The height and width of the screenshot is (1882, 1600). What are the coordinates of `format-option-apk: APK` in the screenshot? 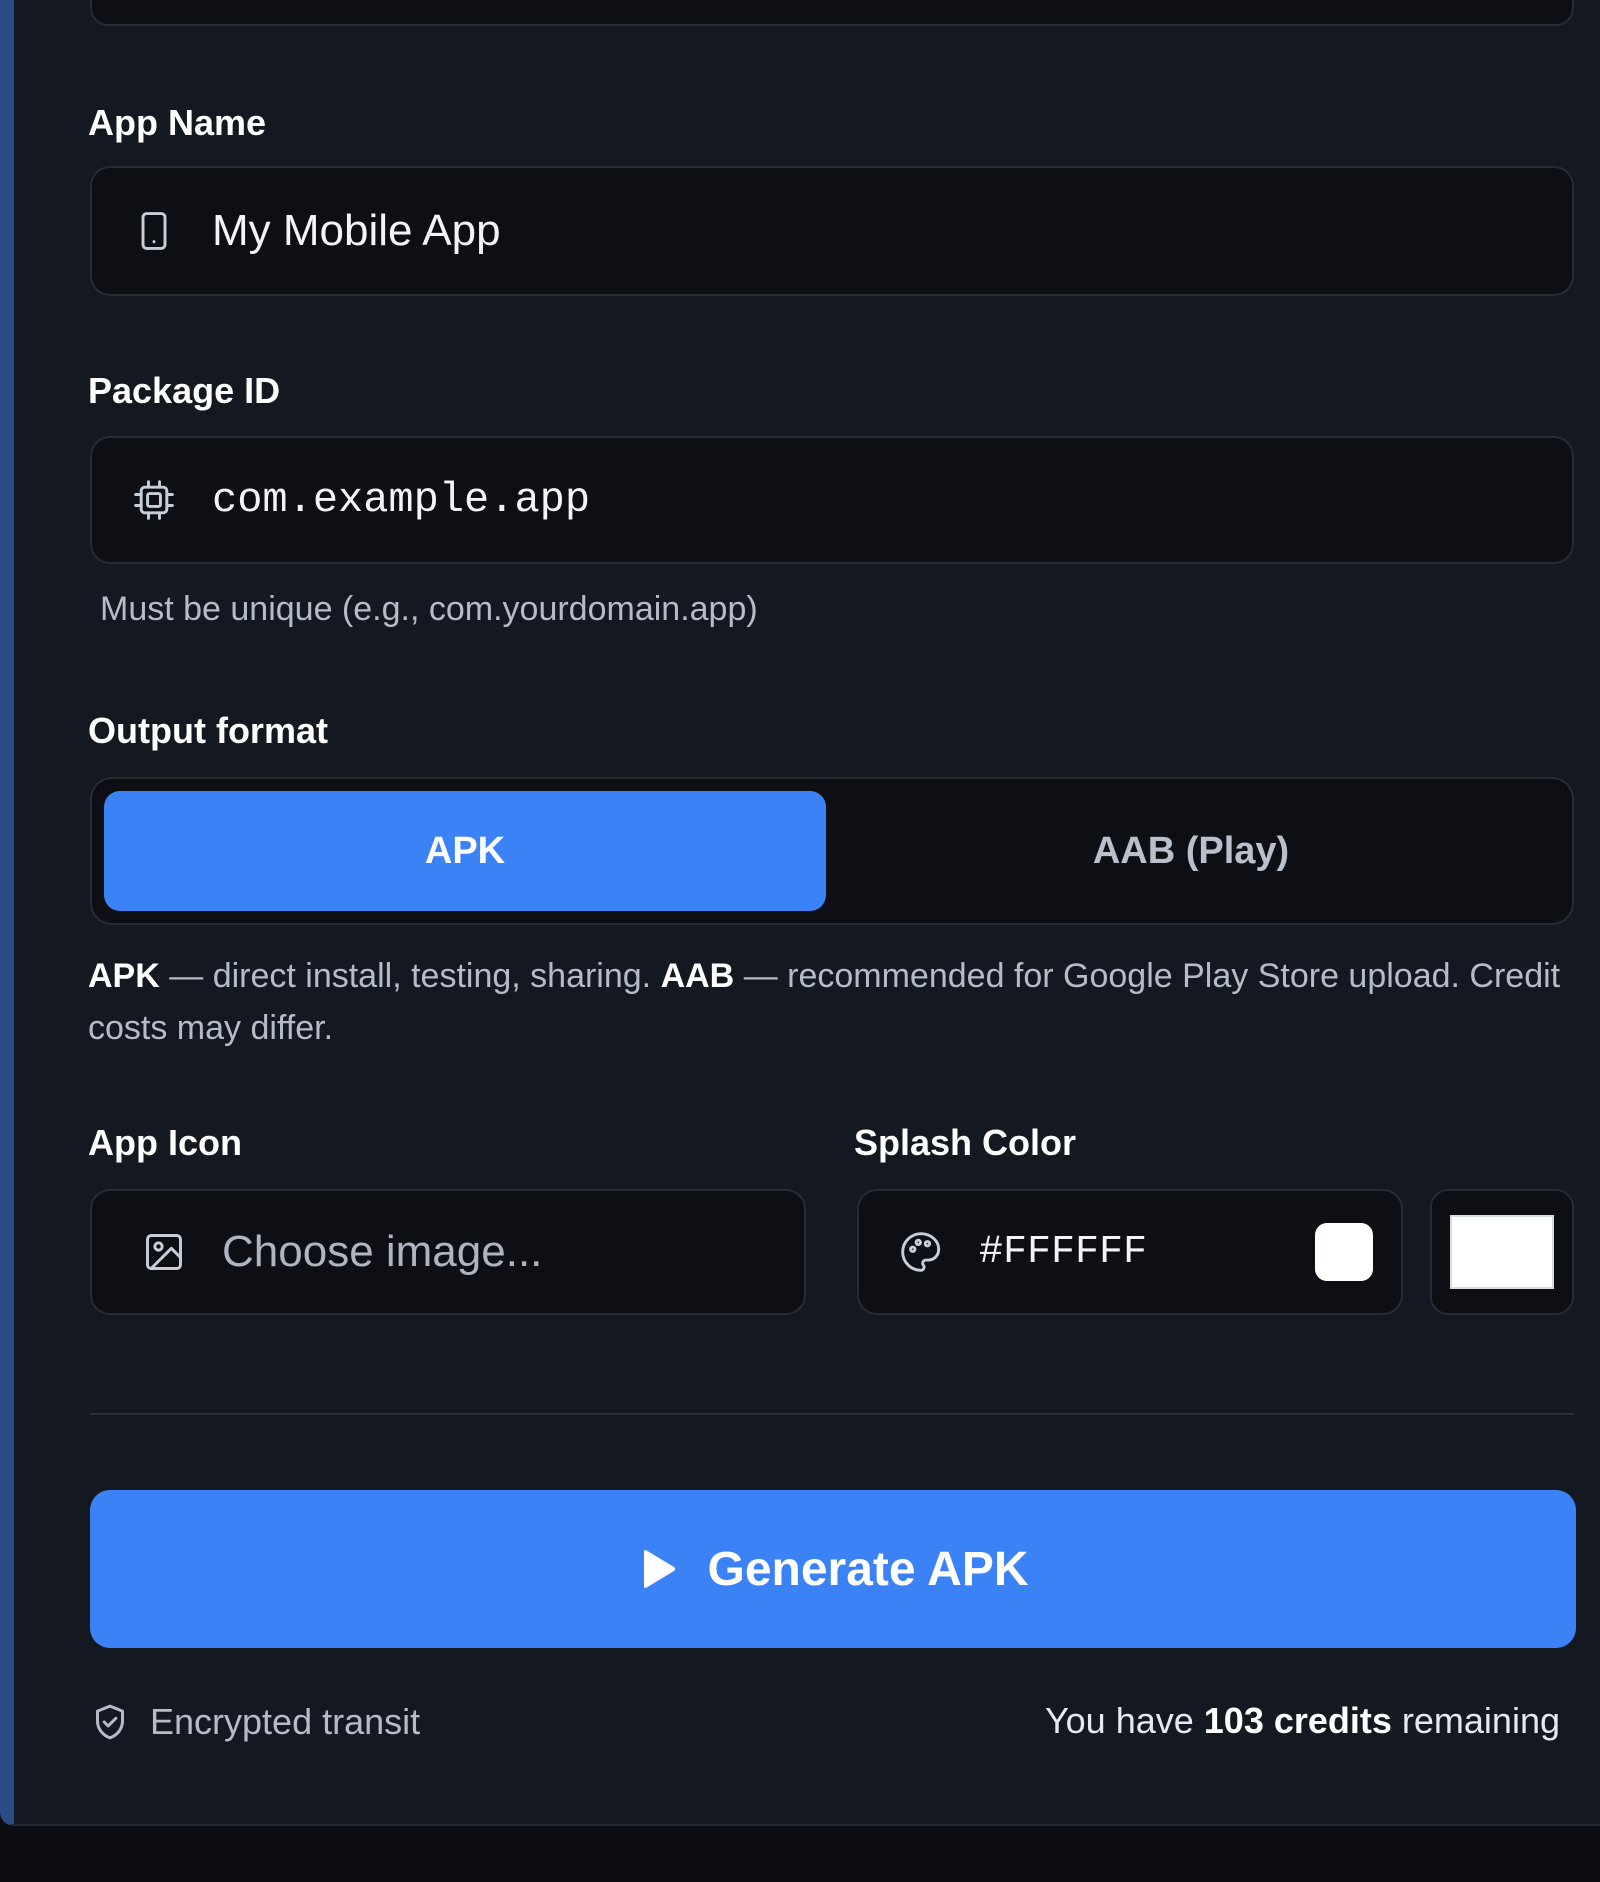 It's located at (465, 851).